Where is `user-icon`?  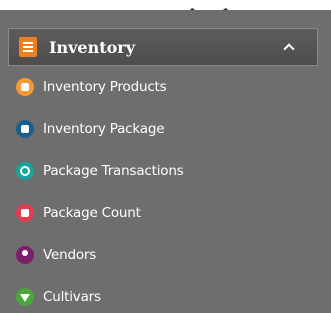 user-icon is located at coordinates (25, 255).